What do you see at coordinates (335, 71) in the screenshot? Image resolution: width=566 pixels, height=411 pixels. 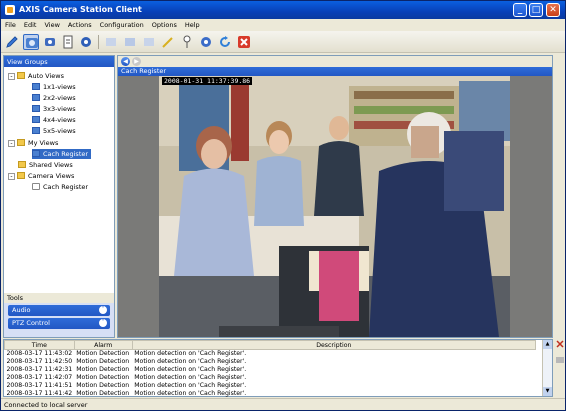 I see `camera-title: Cach Register` at bounding box center [335, 71].